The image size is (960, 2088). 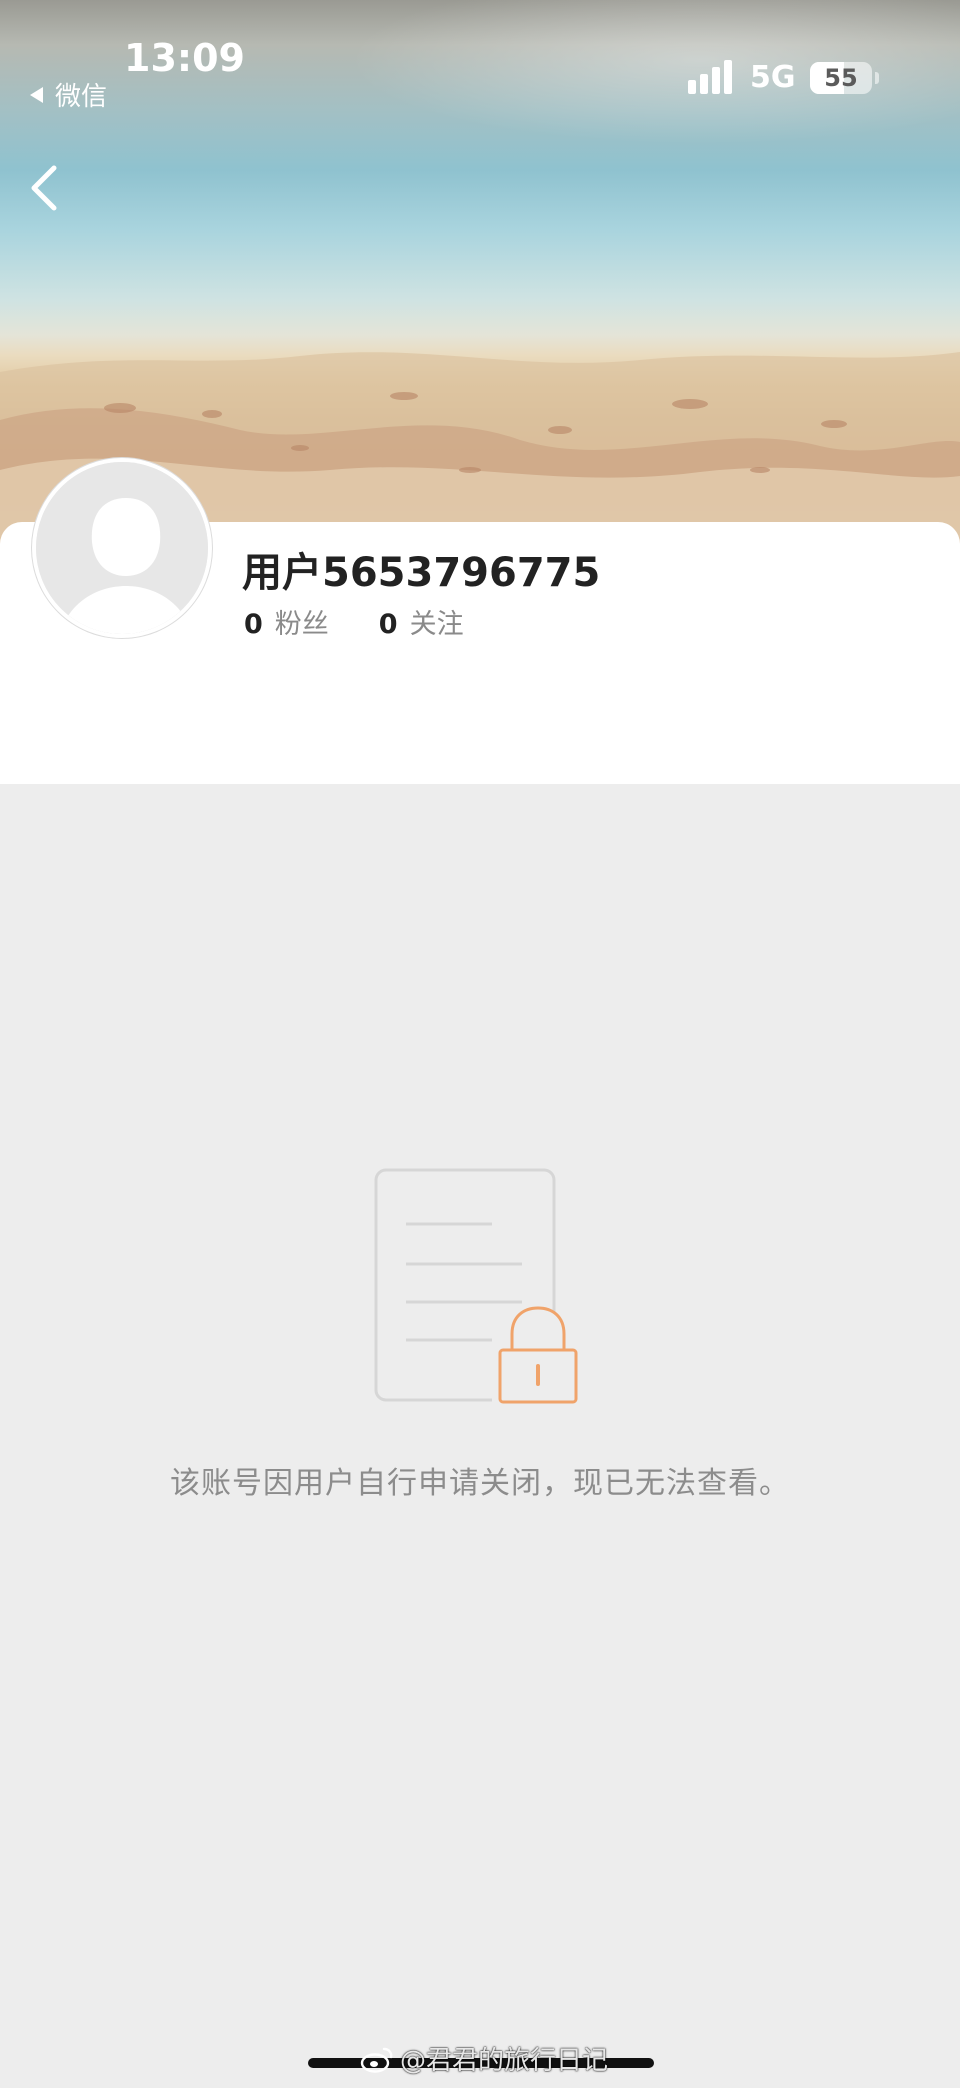 What do you see at coordinates (388, 624) in the screenshot?
I see `following-value: 0` at bounding box center [388, 624].